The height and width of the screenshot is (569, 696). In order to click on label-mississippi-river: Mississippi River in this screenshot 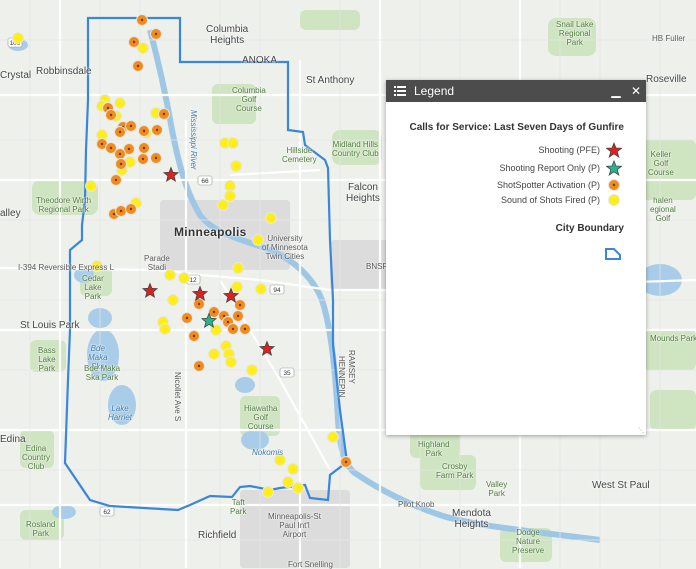, I will do `click(193, 140)`.